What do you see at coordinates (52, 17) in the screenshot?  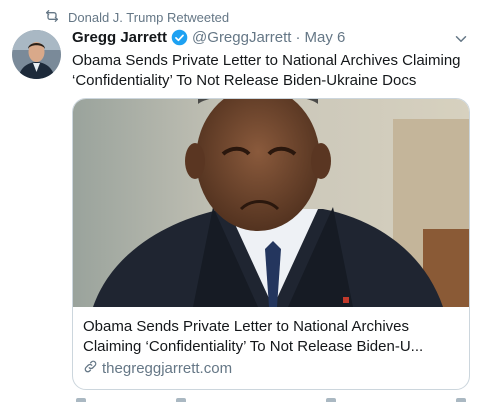 I see `retweet-icon` at bounding box center [52, 17].